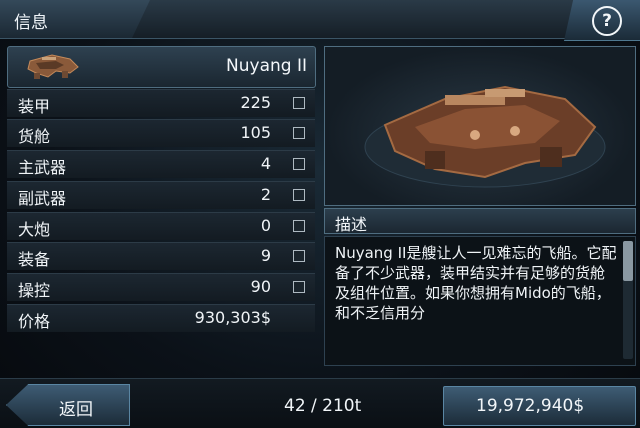 This screenshot has width=640, height=428. What do you see at coordinates (232, 317) in the screenshot?
I see `price-value: 930,303$` at bounding box center [232, 317].